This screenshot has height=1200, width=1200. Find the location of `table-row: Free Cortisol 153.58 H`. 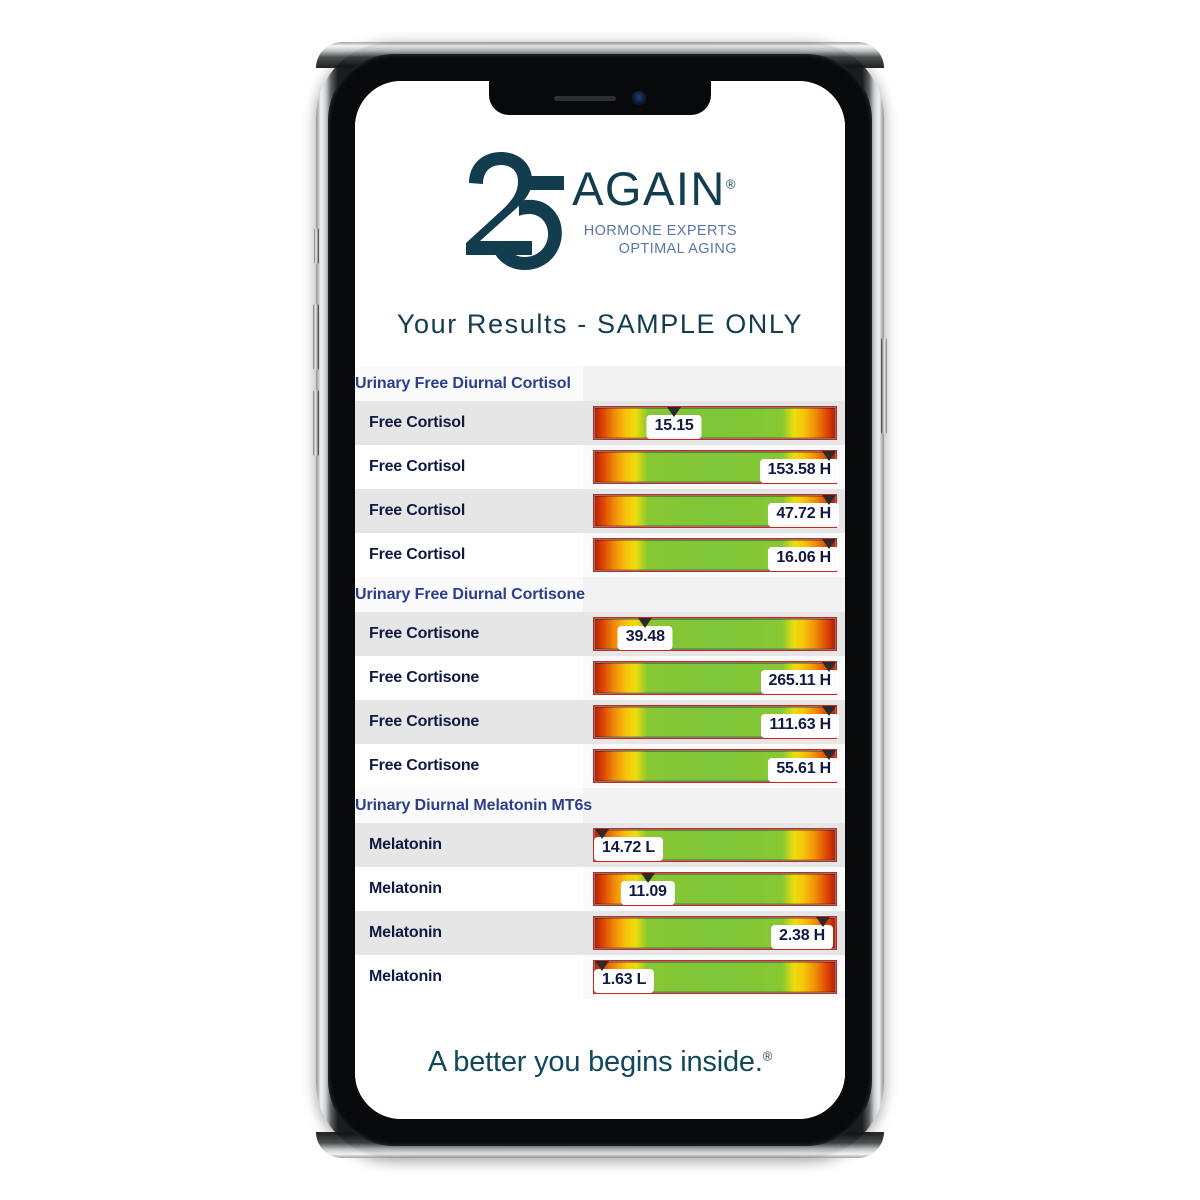

table-row: Free Cortisol 153.58 H is located at coordinates (600, 467).